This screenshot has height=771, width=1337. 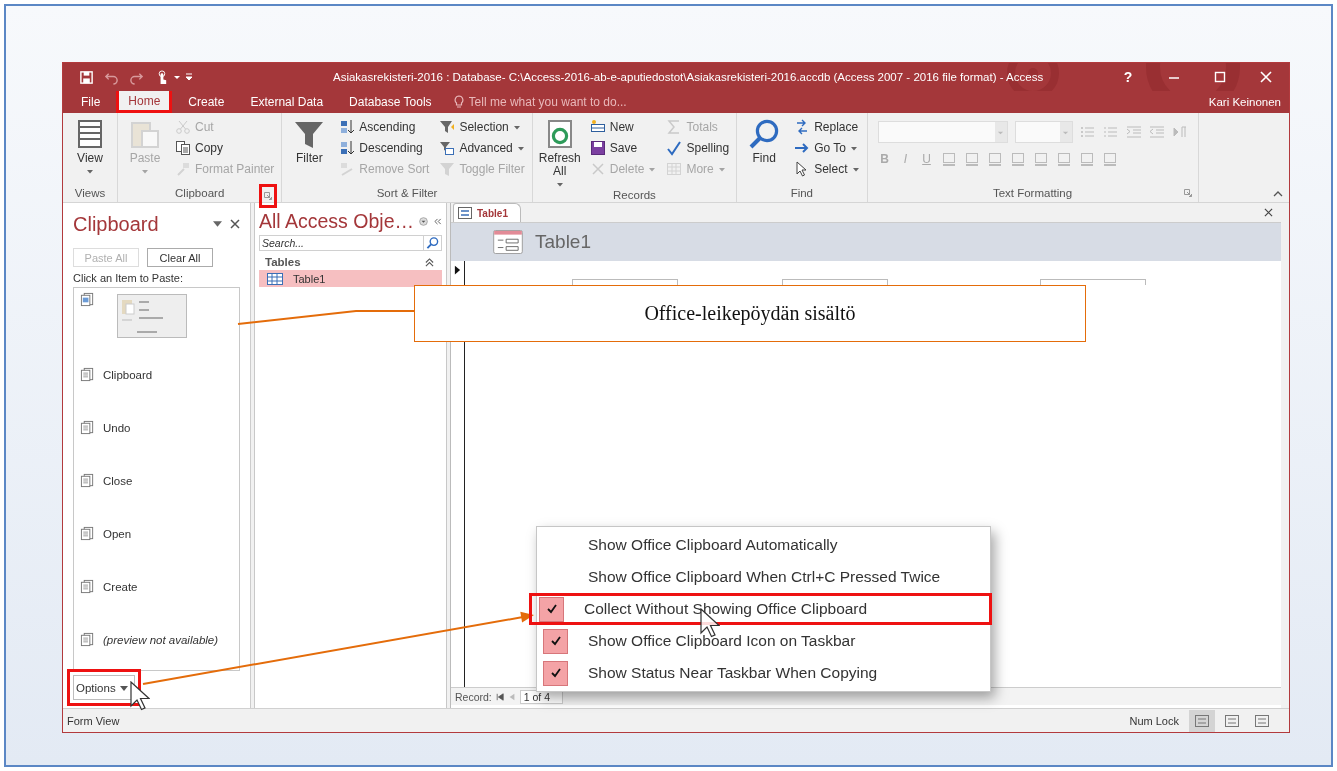 What do you see at coordinates (763, 545) in the screenshot?
I see `menu-item: Show Office Clipboard Automatically` at bounding box center [763, 545].